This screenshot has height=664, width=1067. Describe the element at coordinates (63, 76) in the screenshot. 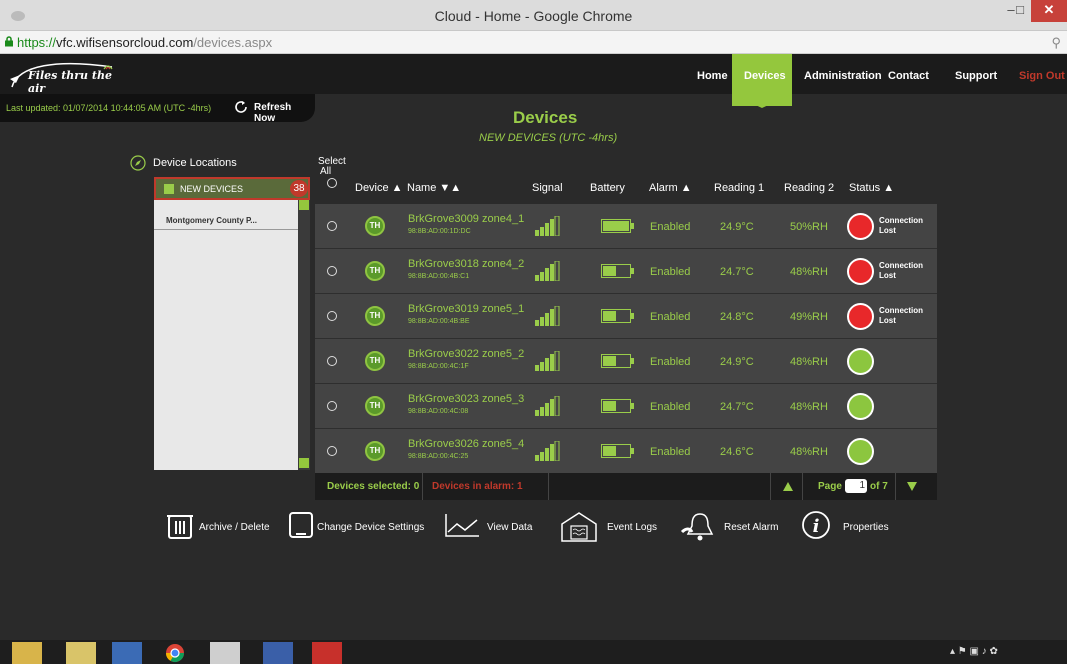

I see `brand-logo: Files thru the air` at that location.